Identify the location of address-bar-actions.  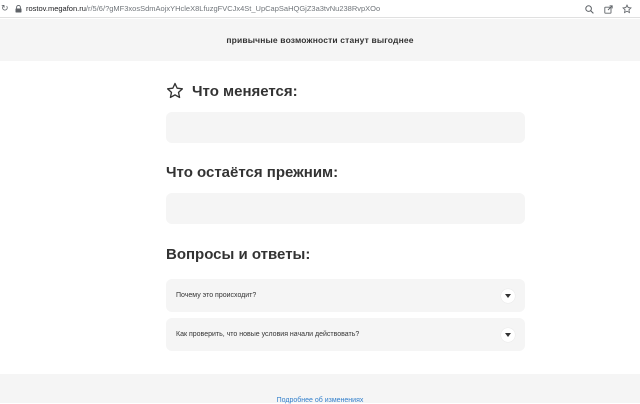
(608, 9).